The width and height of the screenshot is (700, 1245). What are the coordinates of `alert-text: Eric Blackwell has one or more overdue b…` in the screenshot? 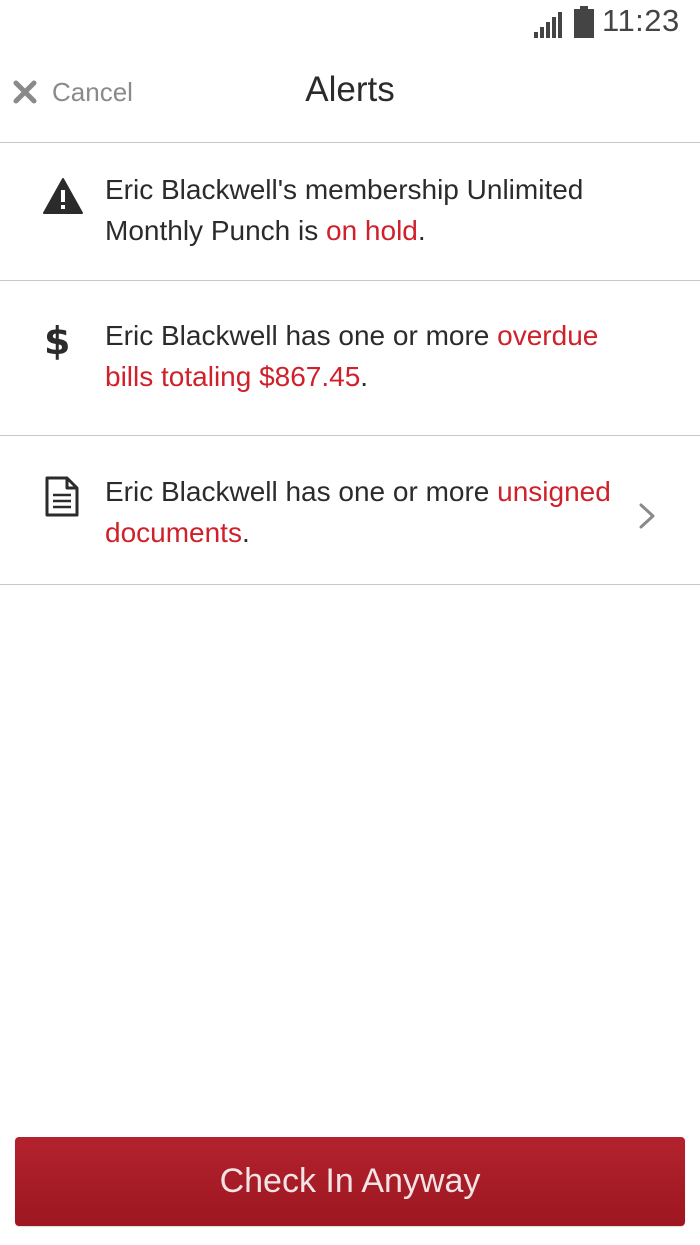 It's located at (352, 356).